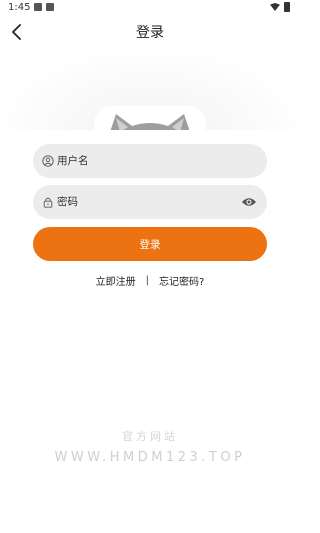 Image resolution: width=320 pixels, height=533 pixels. I want to click on image-icon, so click(38, 7).